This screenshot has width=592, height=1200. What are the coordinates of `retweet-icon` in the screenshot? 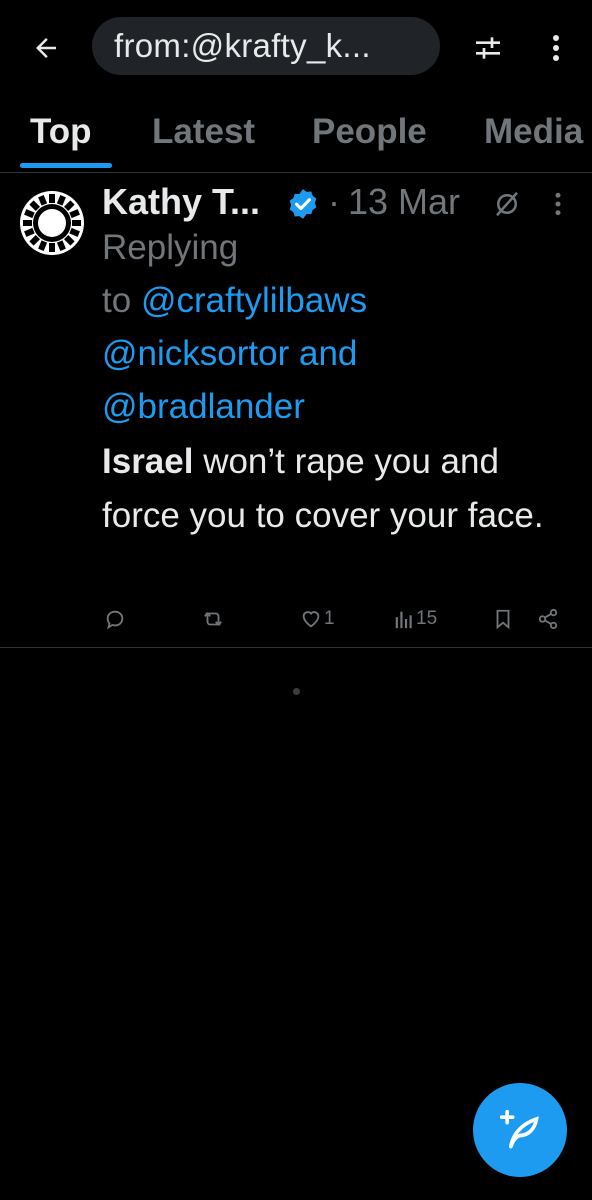 It's located at (213, 619).